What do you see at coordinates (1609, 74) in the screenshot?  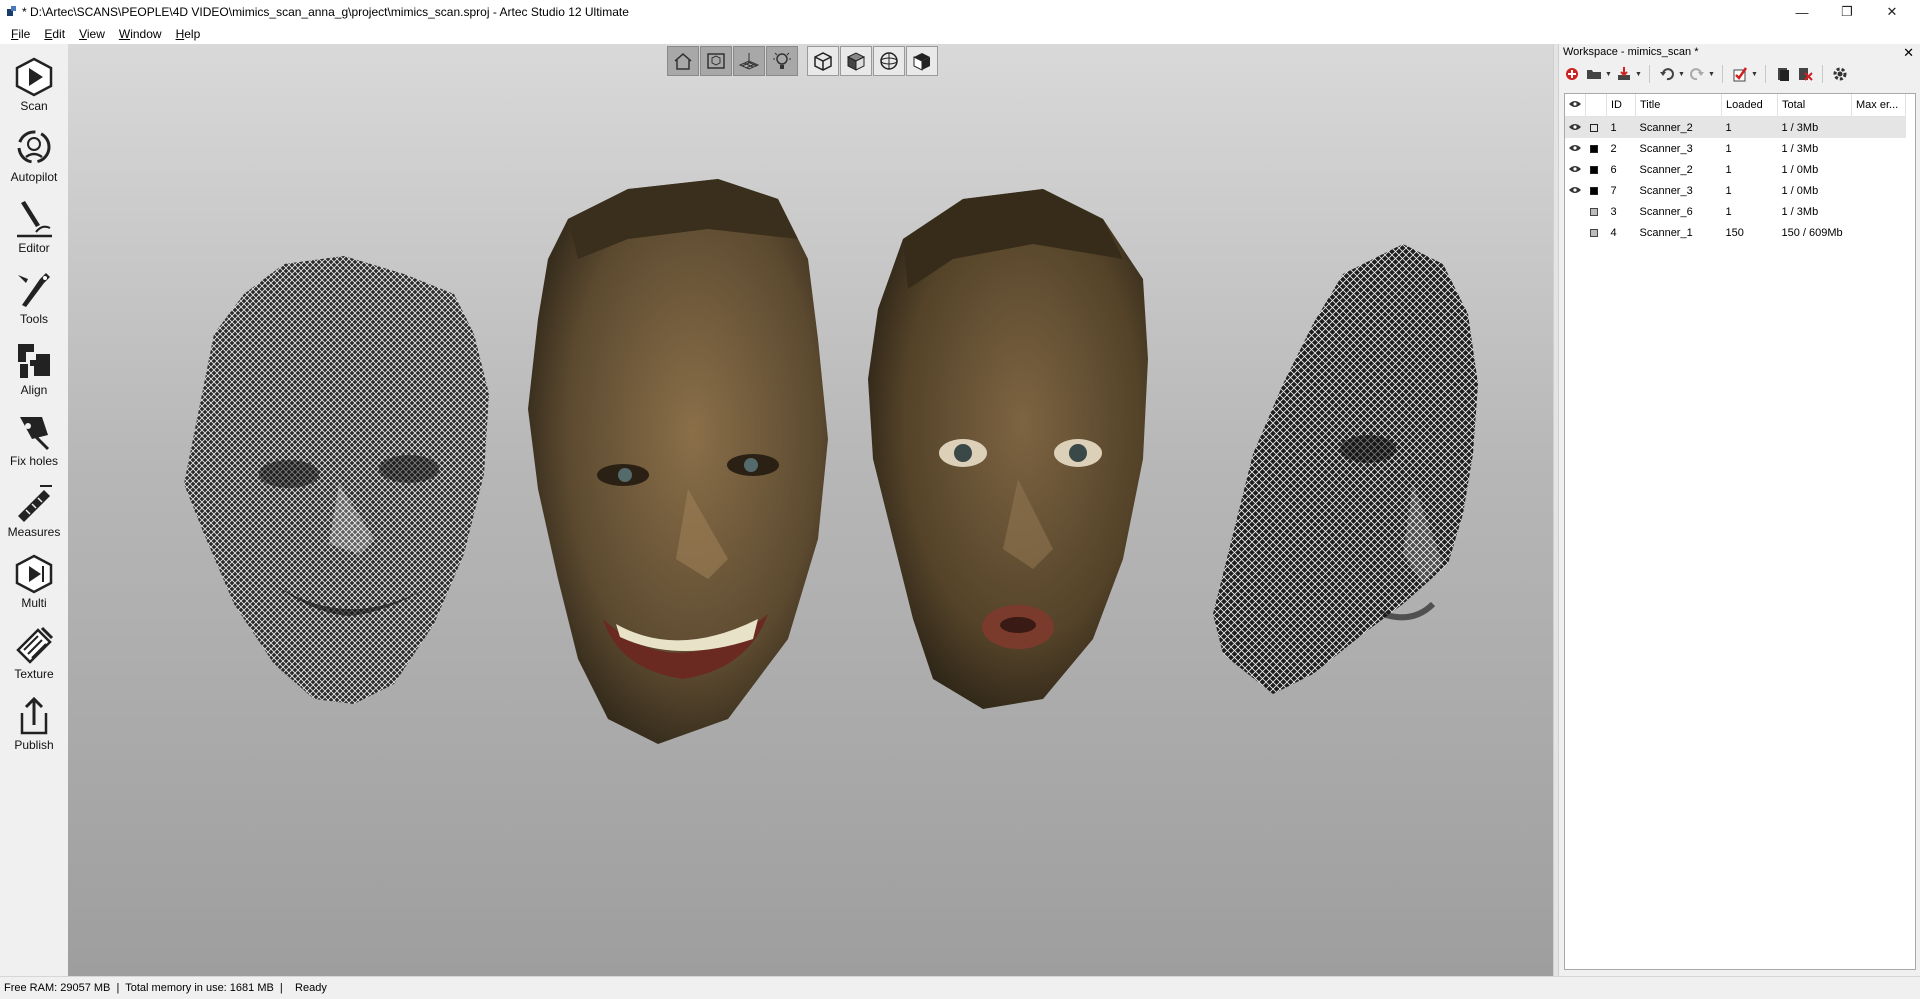 I see `open-dropdown-arrow-icon: ▼` at bounding box center [1609, 74].